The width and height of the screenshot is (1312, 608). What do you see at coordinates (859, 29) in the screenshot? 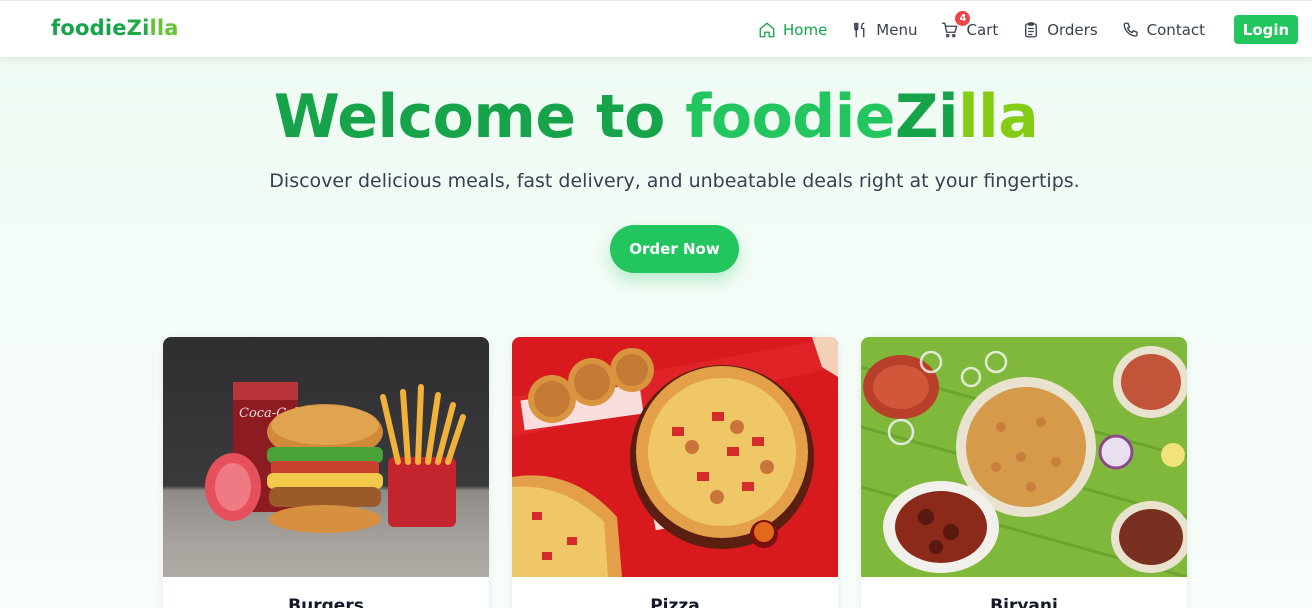
I see `utensils-icon` at bounding box center [859, 29].